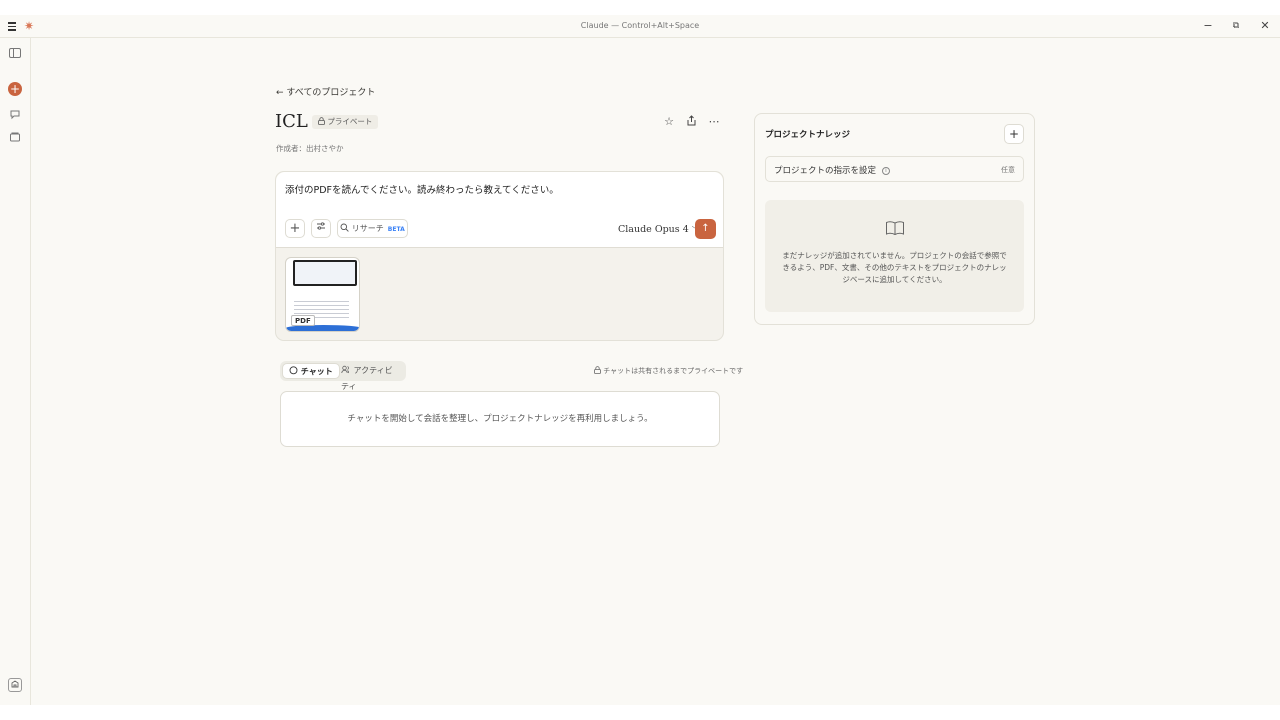 This screenshot has width=1280, height=720. I want to click on instructions-label: プロジェクトの指示を設定, so click(825, 171).